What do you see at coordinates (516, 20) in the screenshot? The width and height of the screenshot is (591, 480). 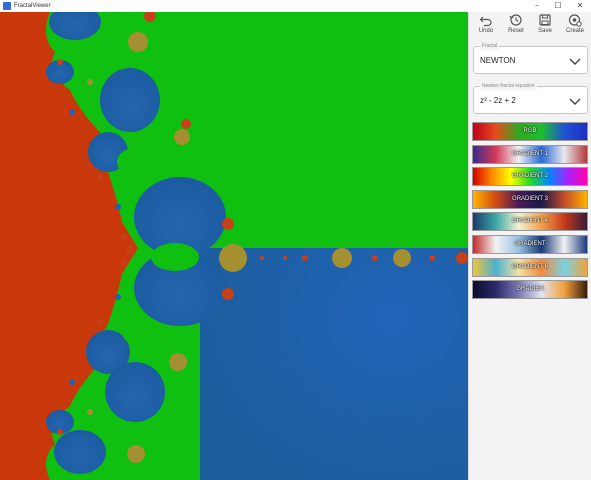 I see `reset-icon` at bounding box center [516, 20].